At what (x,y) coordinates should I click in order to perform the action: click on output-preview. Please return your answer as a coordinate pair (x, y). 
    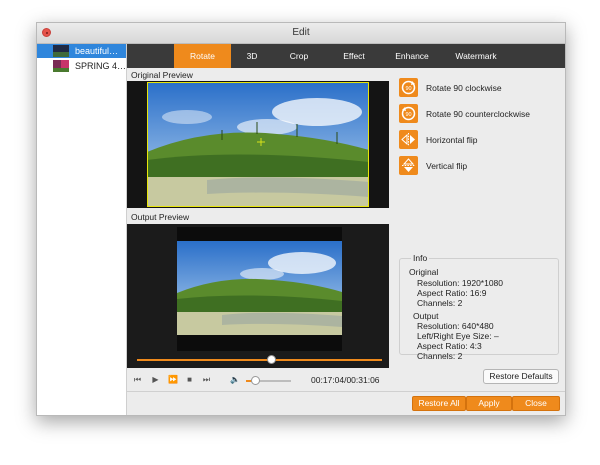
    Looking at the image, I should click on (258, 296).